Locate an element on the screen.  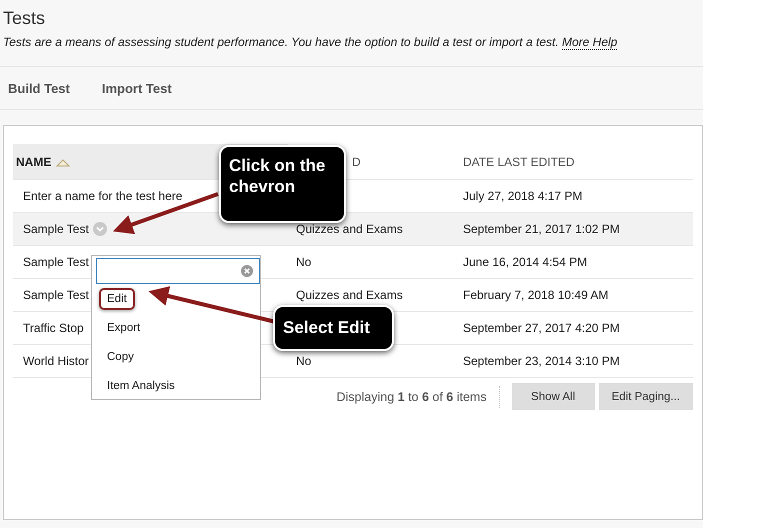
more-help-link: More Help is located at coordinates (590, 42).